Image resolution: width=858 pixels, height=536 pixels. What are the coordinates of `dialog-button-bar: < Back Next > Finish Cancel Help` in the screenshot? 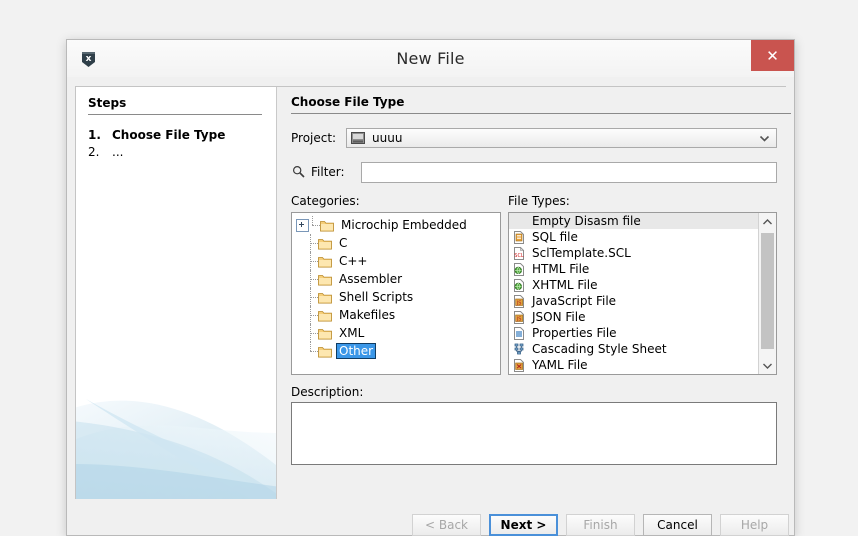 It's located at (430, 518).